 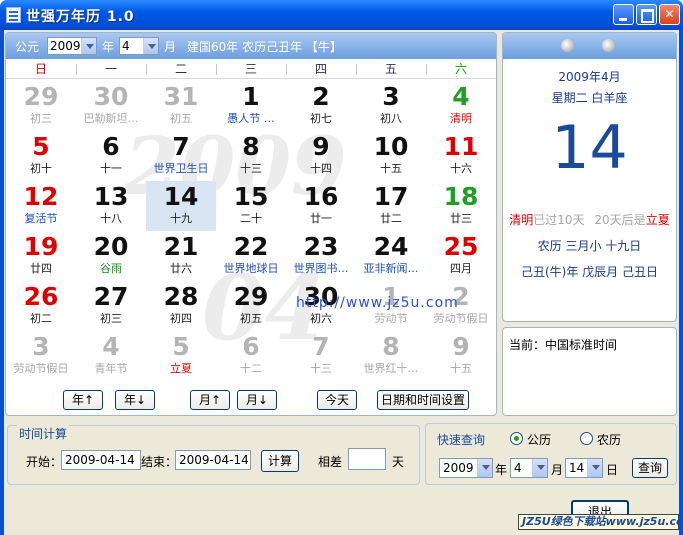 I want to click on calendar-day-cell: 3 劳动节假日, so click(x=41, y=356).